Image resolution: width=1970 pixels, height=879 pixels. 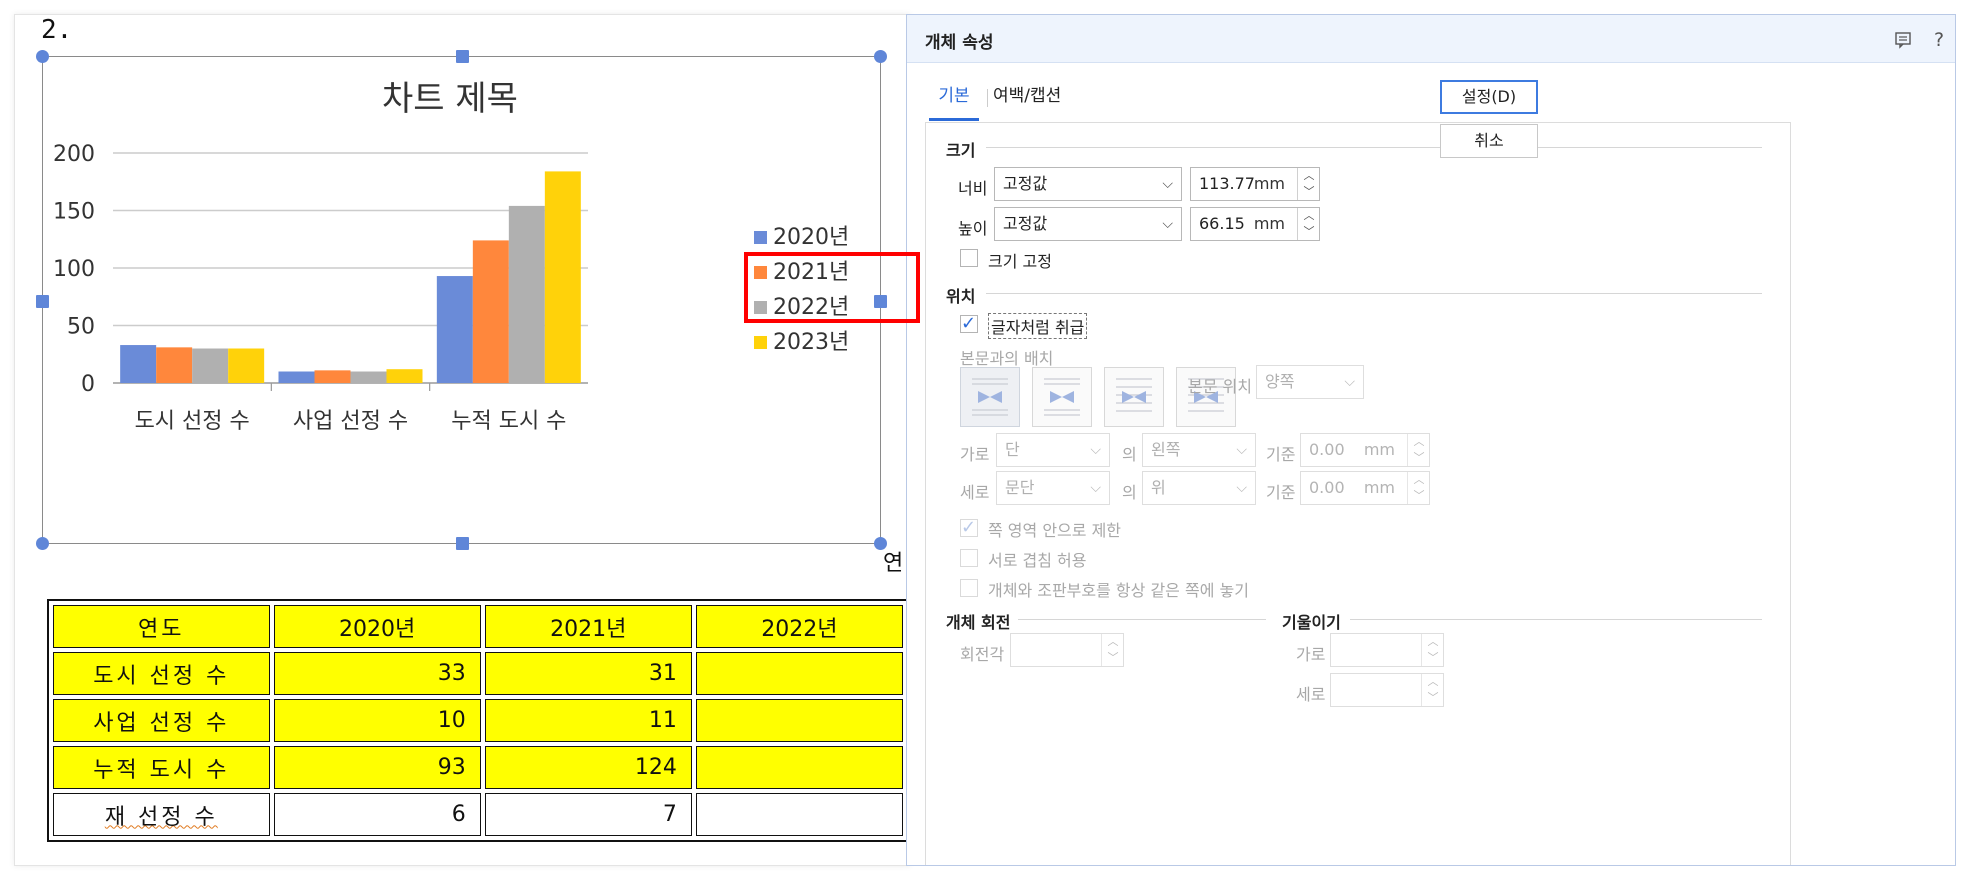 I want to click on y-tick-label: 0, so click(x=88, y=384).